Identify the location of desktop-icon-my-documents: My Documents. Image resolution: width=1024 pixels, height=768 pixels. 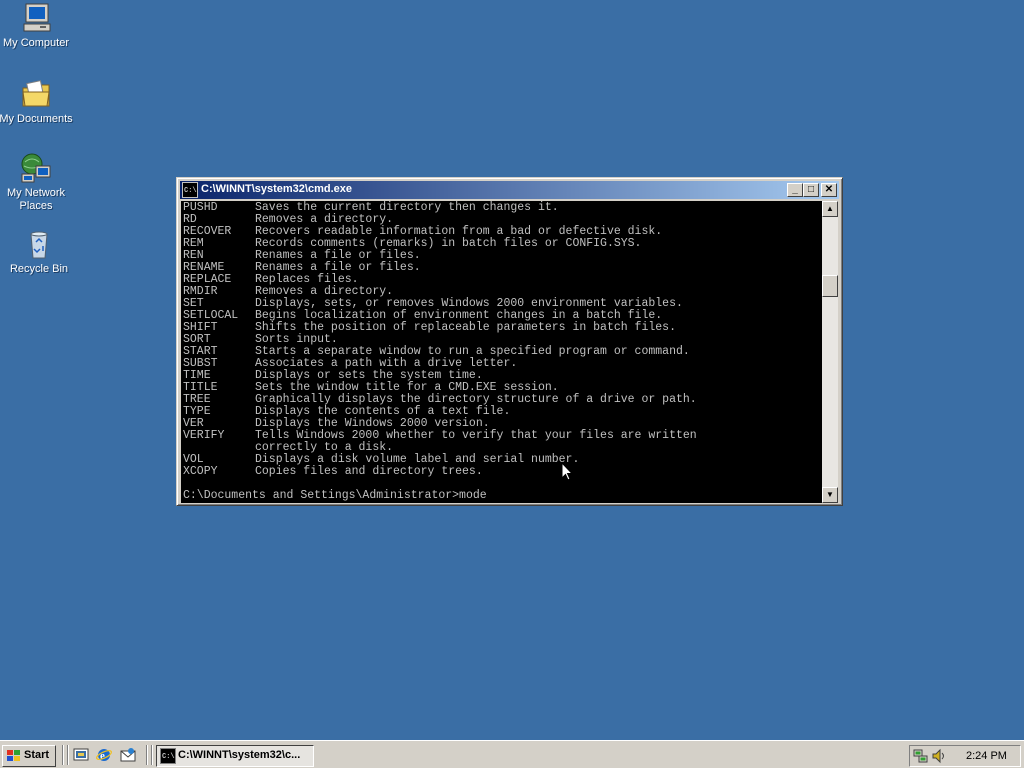
(37, 102).